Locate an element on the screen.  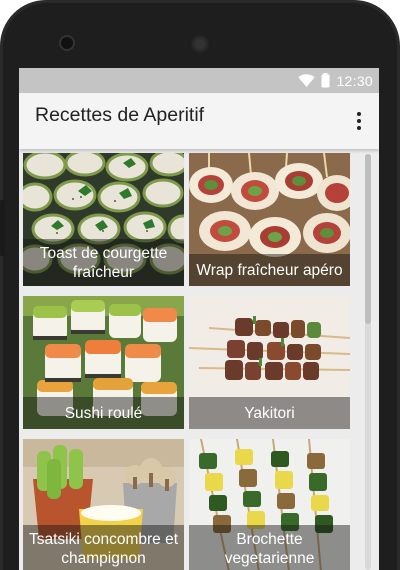
volume-button is located at coordinates (2, 228).